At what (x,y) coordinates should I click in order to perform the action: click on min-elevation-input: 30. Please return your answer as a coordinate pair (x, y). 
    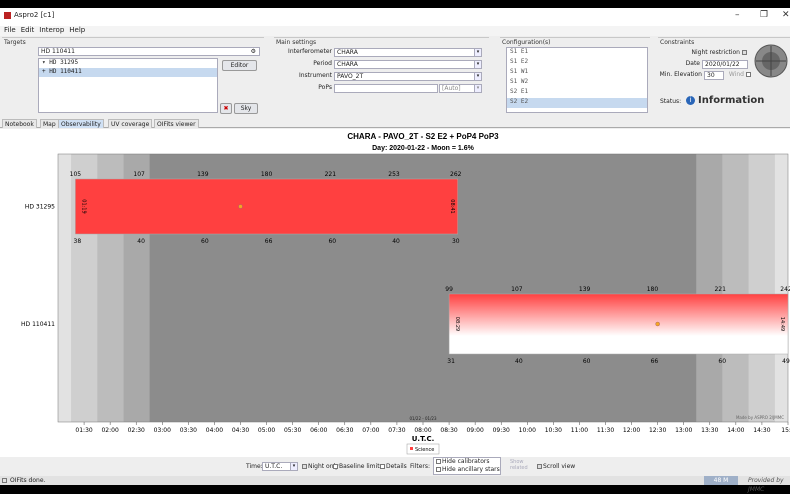
    Looking at the image, I should click on (714, 75).